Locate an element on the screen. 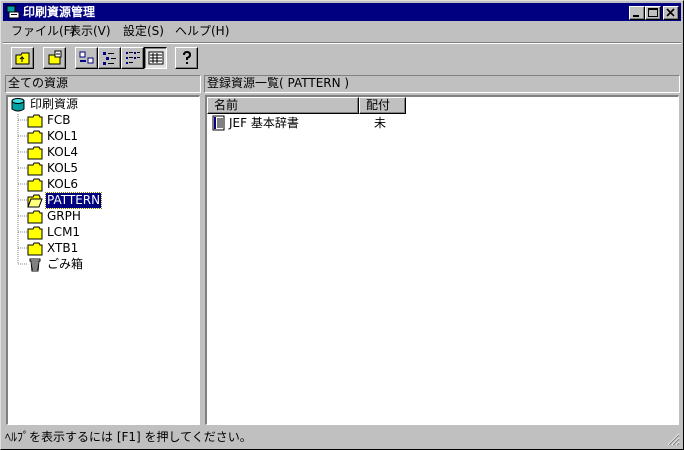  tree-item-label: GRPH is located at coordinates (64, 216).